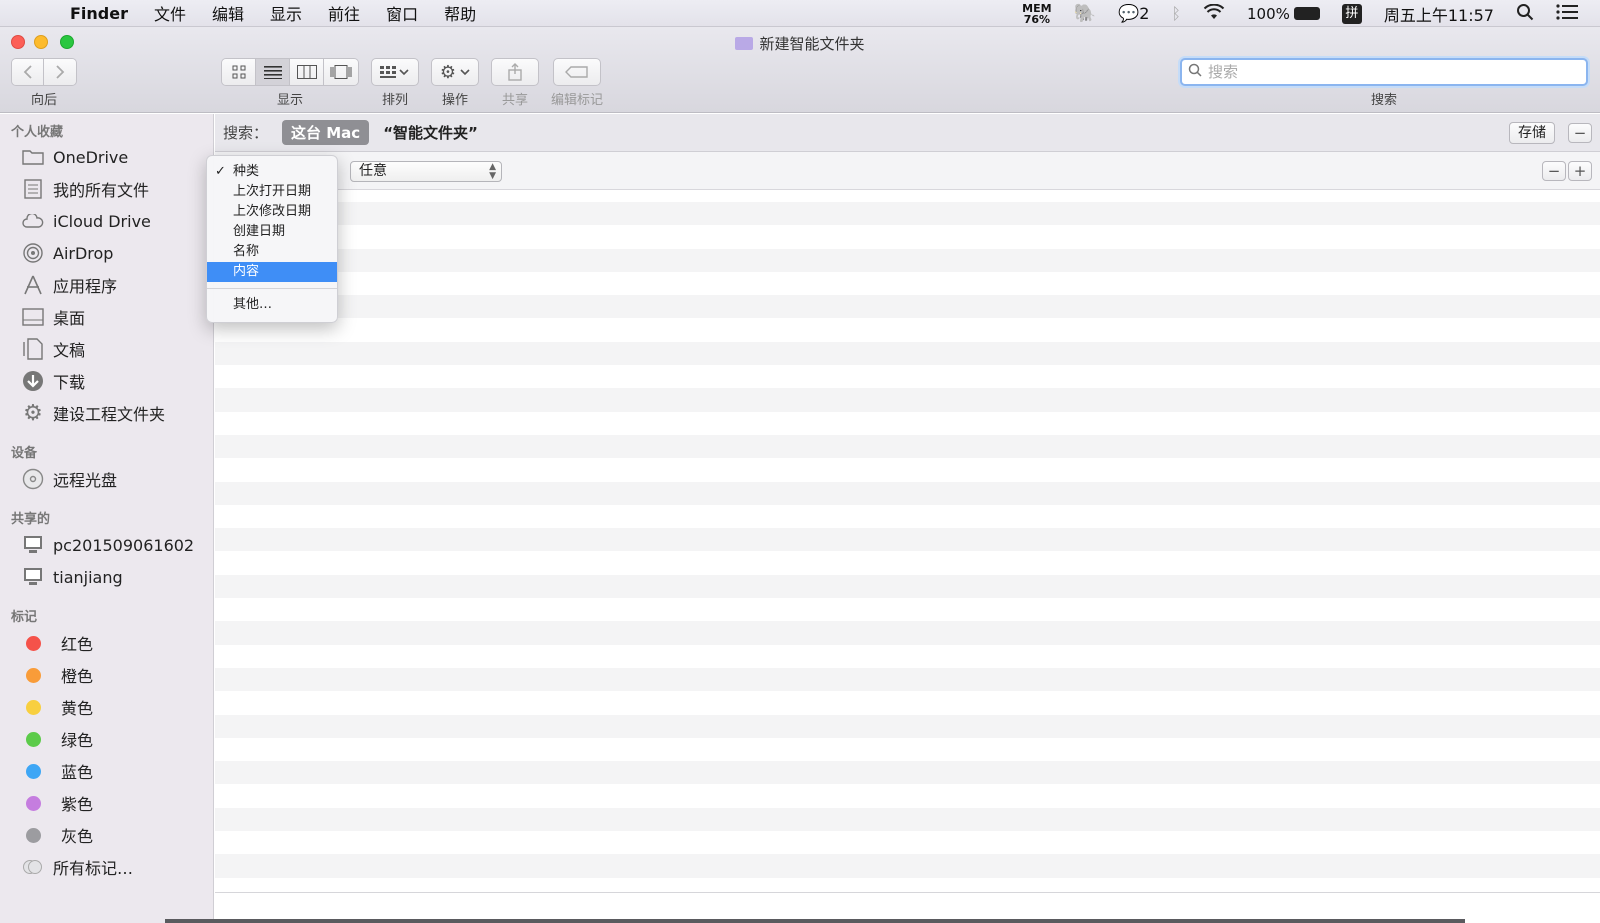  What do you see at coordinates (515, 72) in the screenshot?
I see `share-button` at bounding box center [515, 72].